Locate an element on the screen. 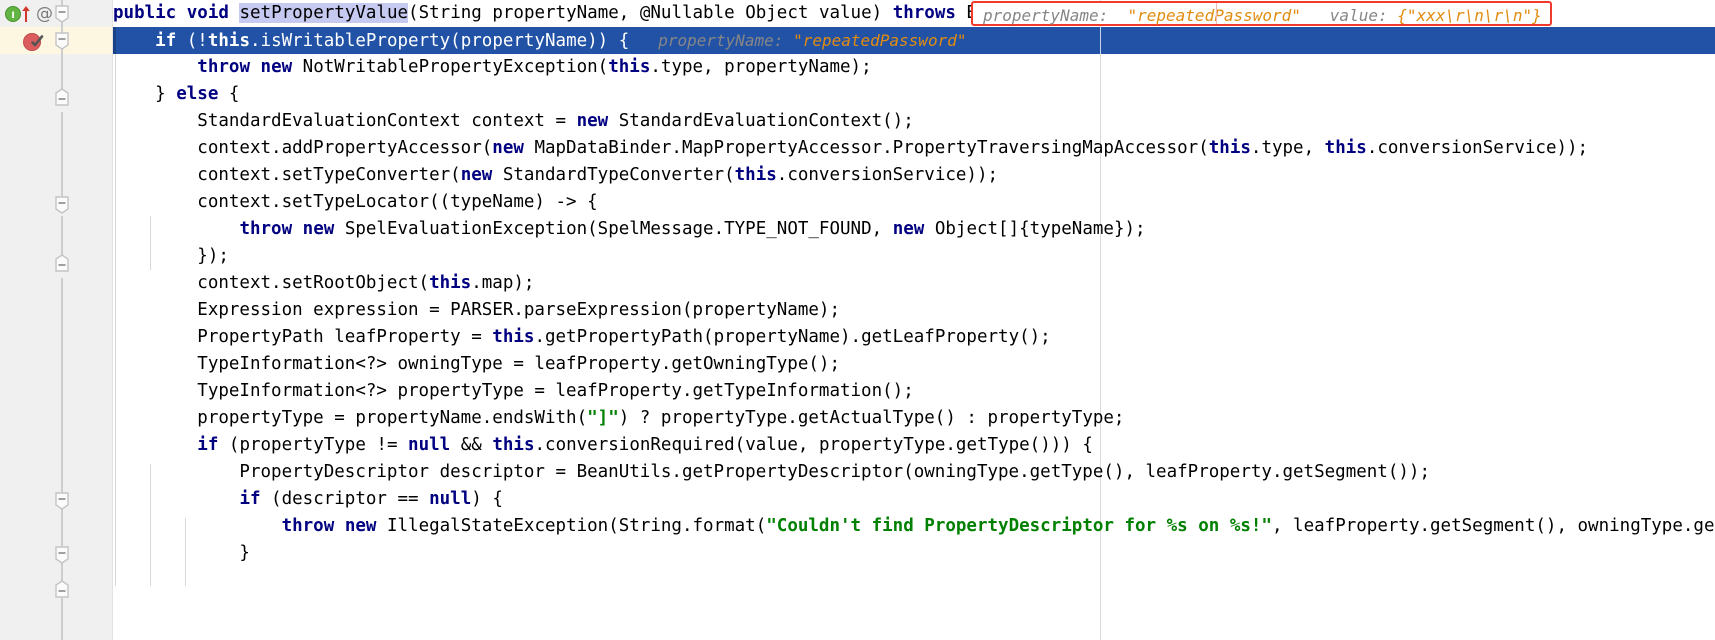 The width and height of the screenshot is (1715, 640). selected-identifier: setPropertyValue is located at coordinates (324, 13).